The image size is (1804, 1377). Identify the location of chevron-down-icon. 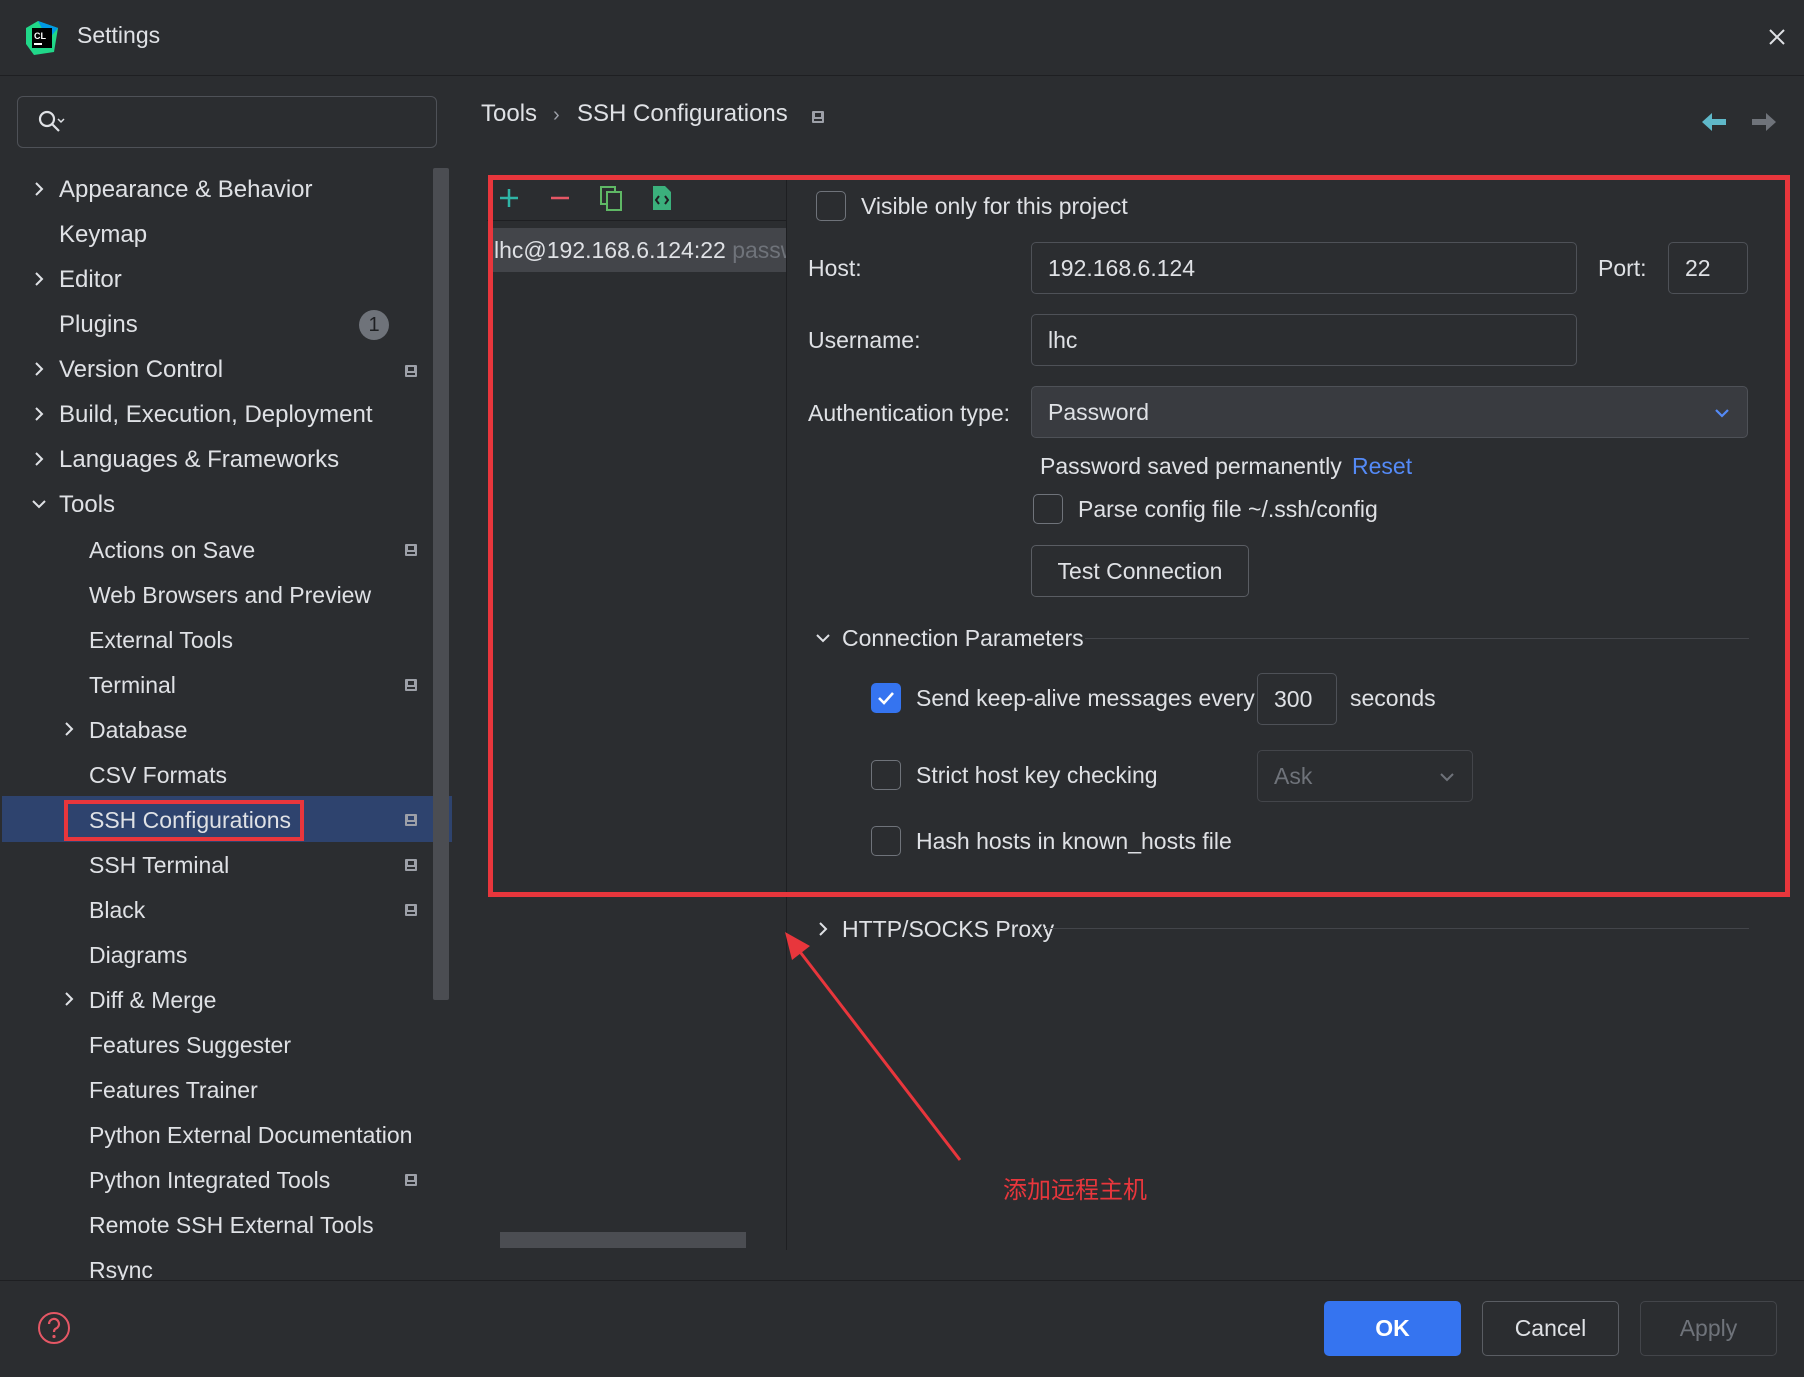
(39, 504).